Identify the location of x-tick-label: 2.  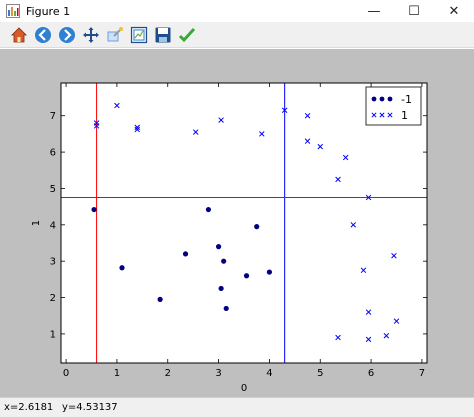
(168, 373).